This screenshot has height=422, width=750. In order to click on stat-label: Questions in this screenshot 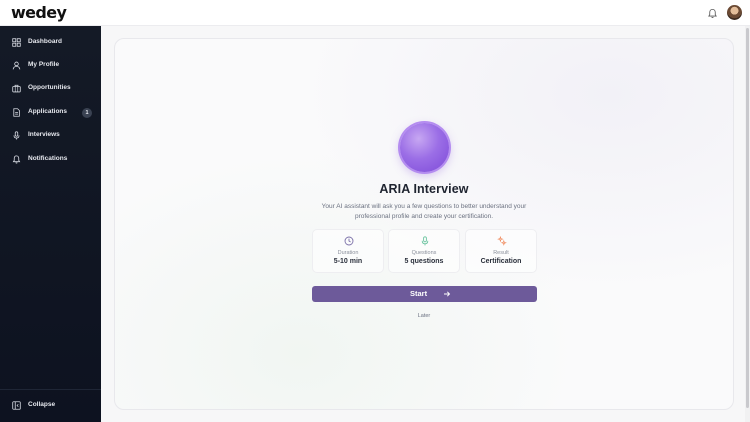, I will do `click(424, 253)`.